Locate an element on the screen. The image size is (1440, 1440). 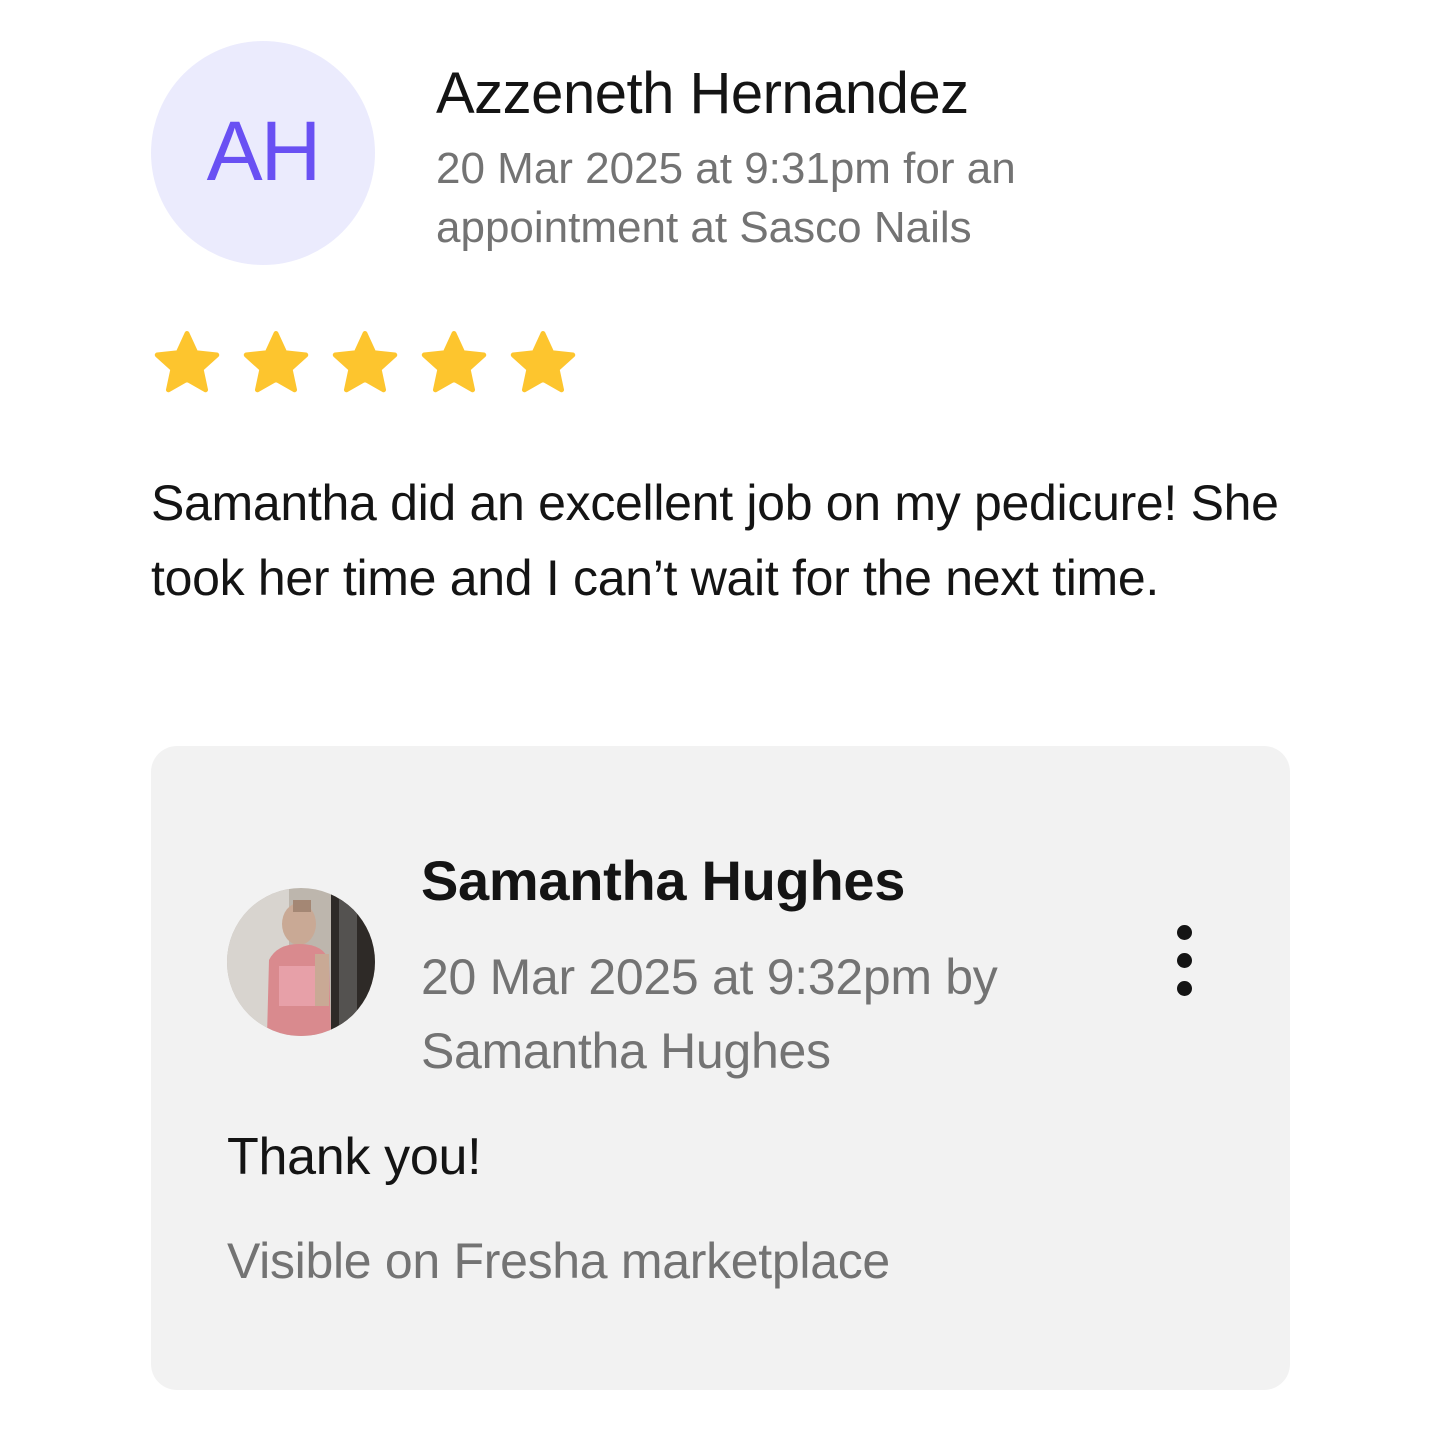
reply-text: Thank you! is located at coordinates (354, 1157).